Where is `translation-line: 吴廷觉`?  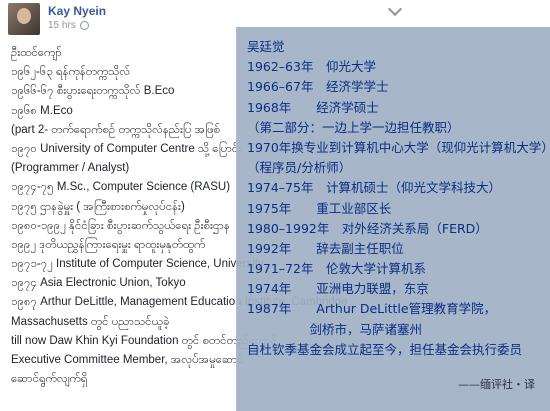 translation-line: 吴廷觉 is located at coordinates (266, 46).